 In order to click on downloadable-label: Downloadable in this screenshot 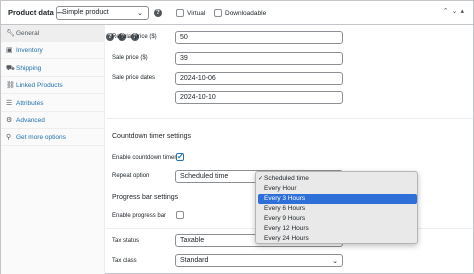, I will do `click(246, 13)`.